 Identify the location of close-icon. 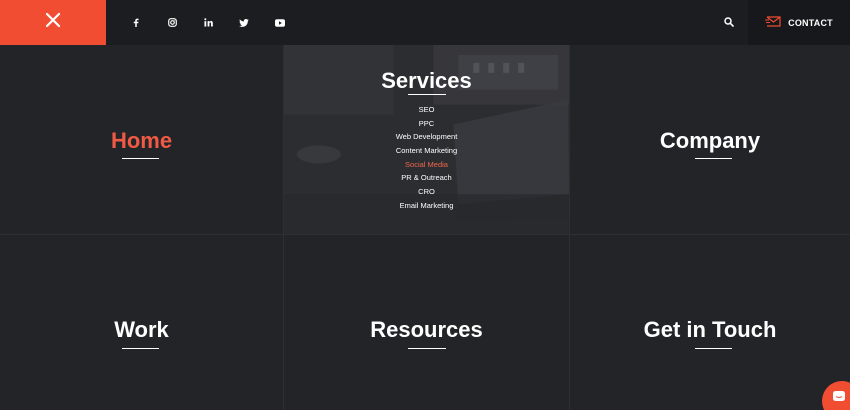
(53, 22).